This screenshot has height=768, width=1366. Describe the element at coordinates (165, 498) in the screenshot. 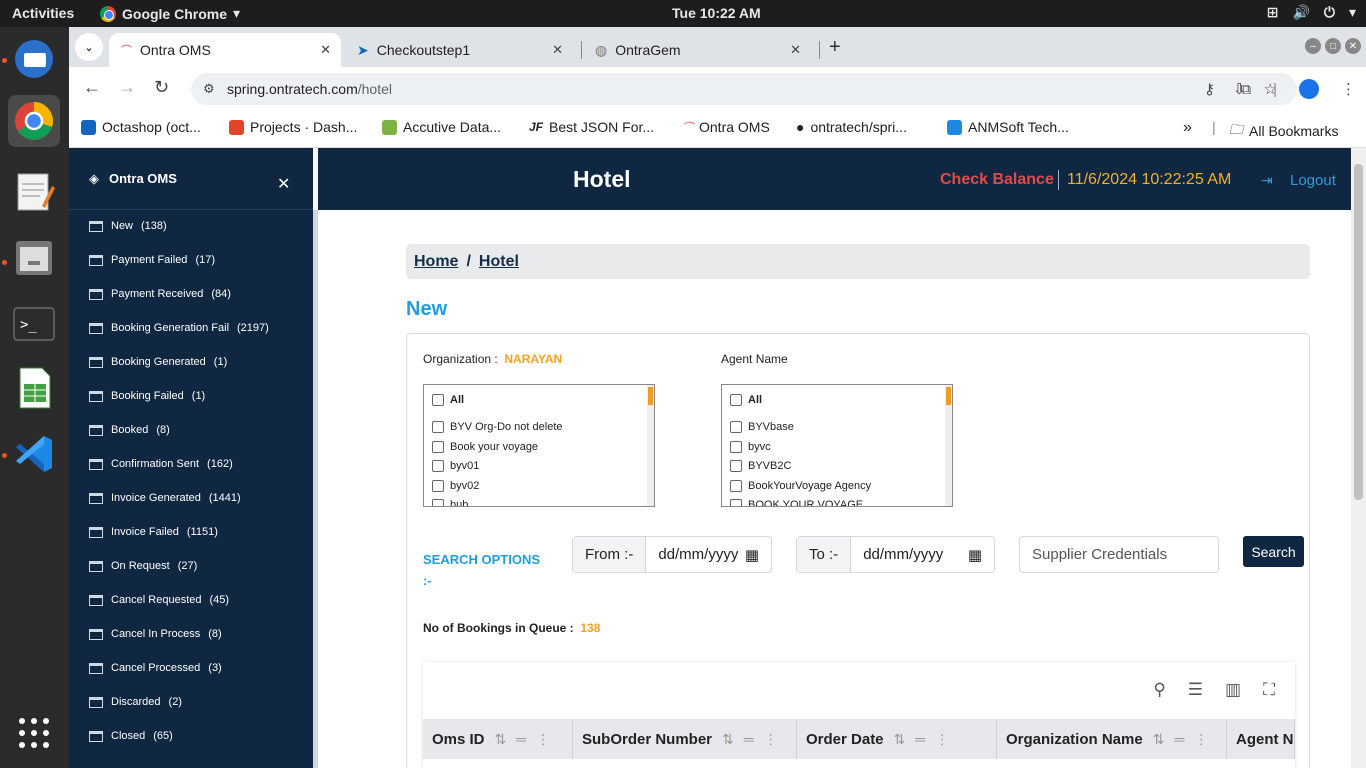

I see `sidebar-item: Invoice Generated (1441)` at that location.